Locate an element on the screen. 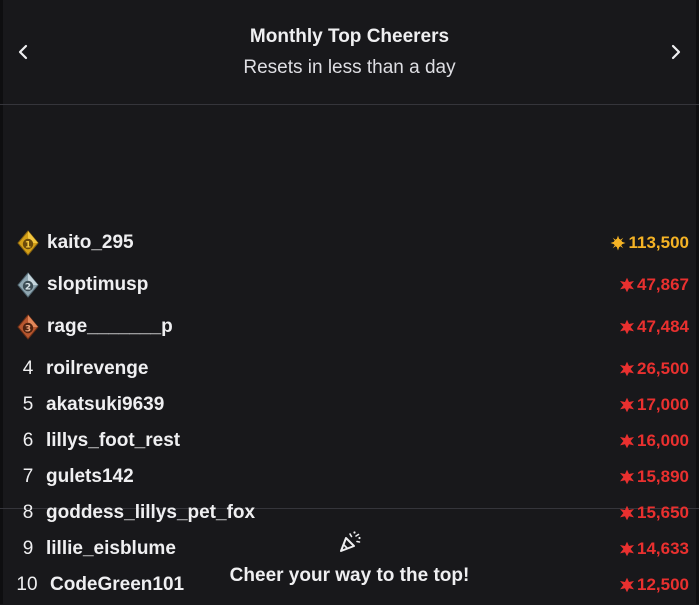 Image resolution: width=699 pixels, height=605 pixels. rank-2-silver-badge-icon: 2 is located at coordinates (28, 285).